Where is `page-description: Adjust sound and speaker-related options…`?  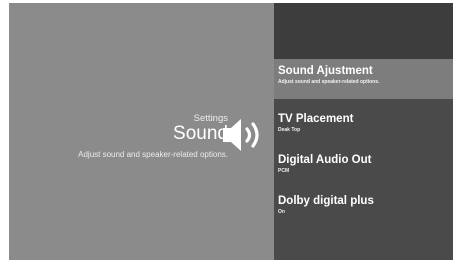 page-description: Adjust sound and speaker-related options… is located at coordinates (153, 154).